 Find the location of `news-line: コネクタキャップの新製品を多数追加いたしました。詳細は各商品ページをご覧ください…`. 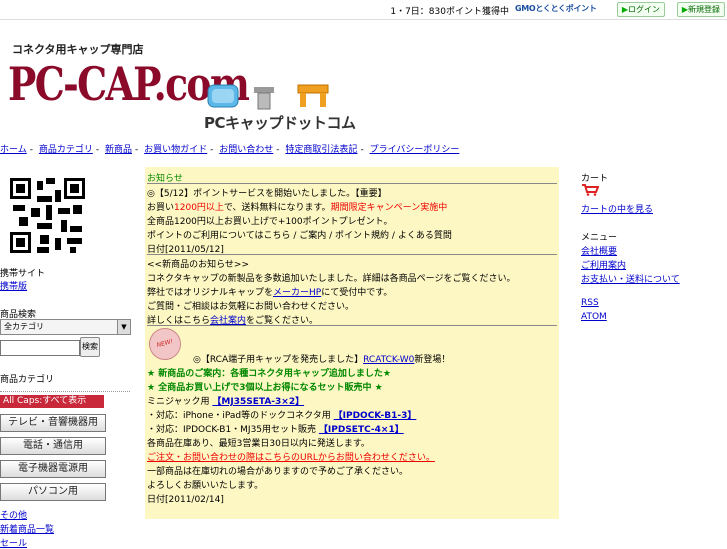

news-line: コネクタキャップの新製品を多数追加いたしました。詳細は各商品ページをご覧ください… is located at coordinates (331, 279).